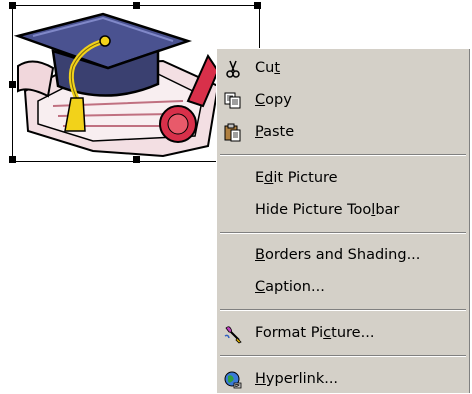 Image resolution: width=472 pixels, height=394 pixels. What do you see at coordinates (273, 100) in the screenshot?
I see `menu-item-label: Copy` at bounding box center [273, 100].